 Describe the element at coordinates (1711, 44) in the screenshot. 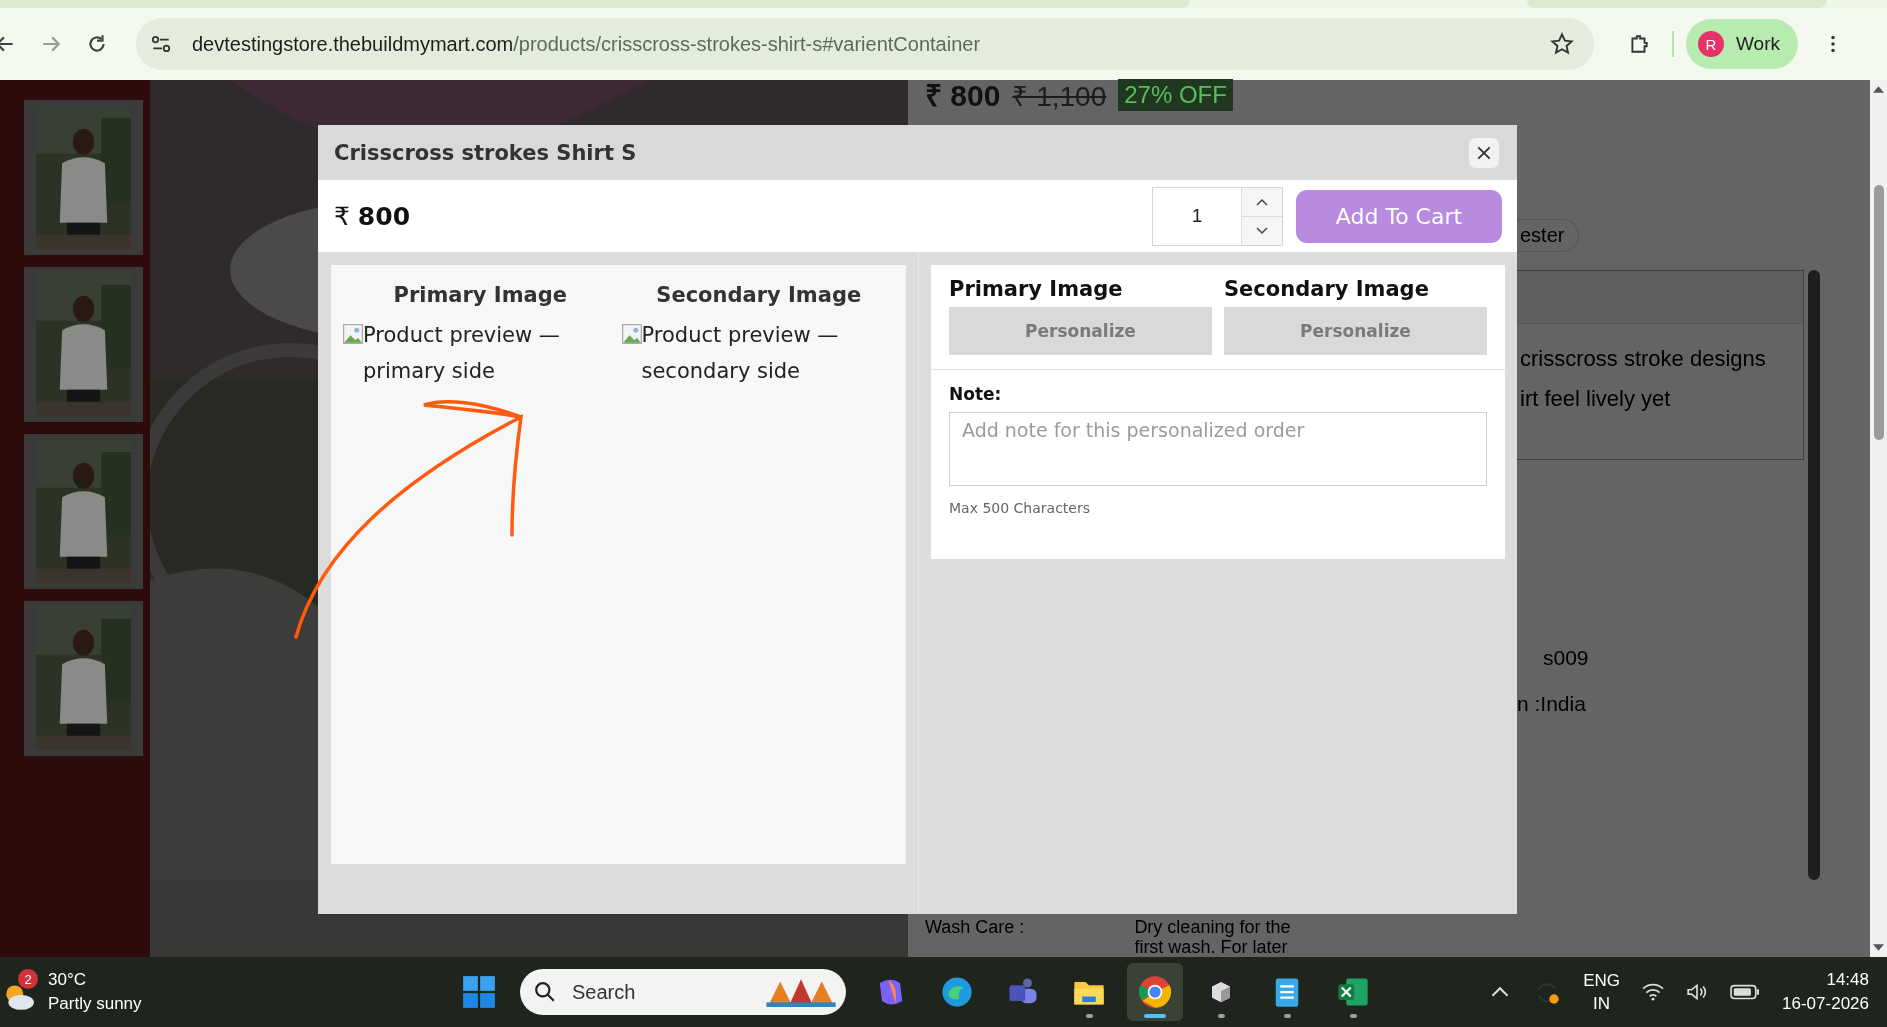

I see `avatar-icon: R` at that location.